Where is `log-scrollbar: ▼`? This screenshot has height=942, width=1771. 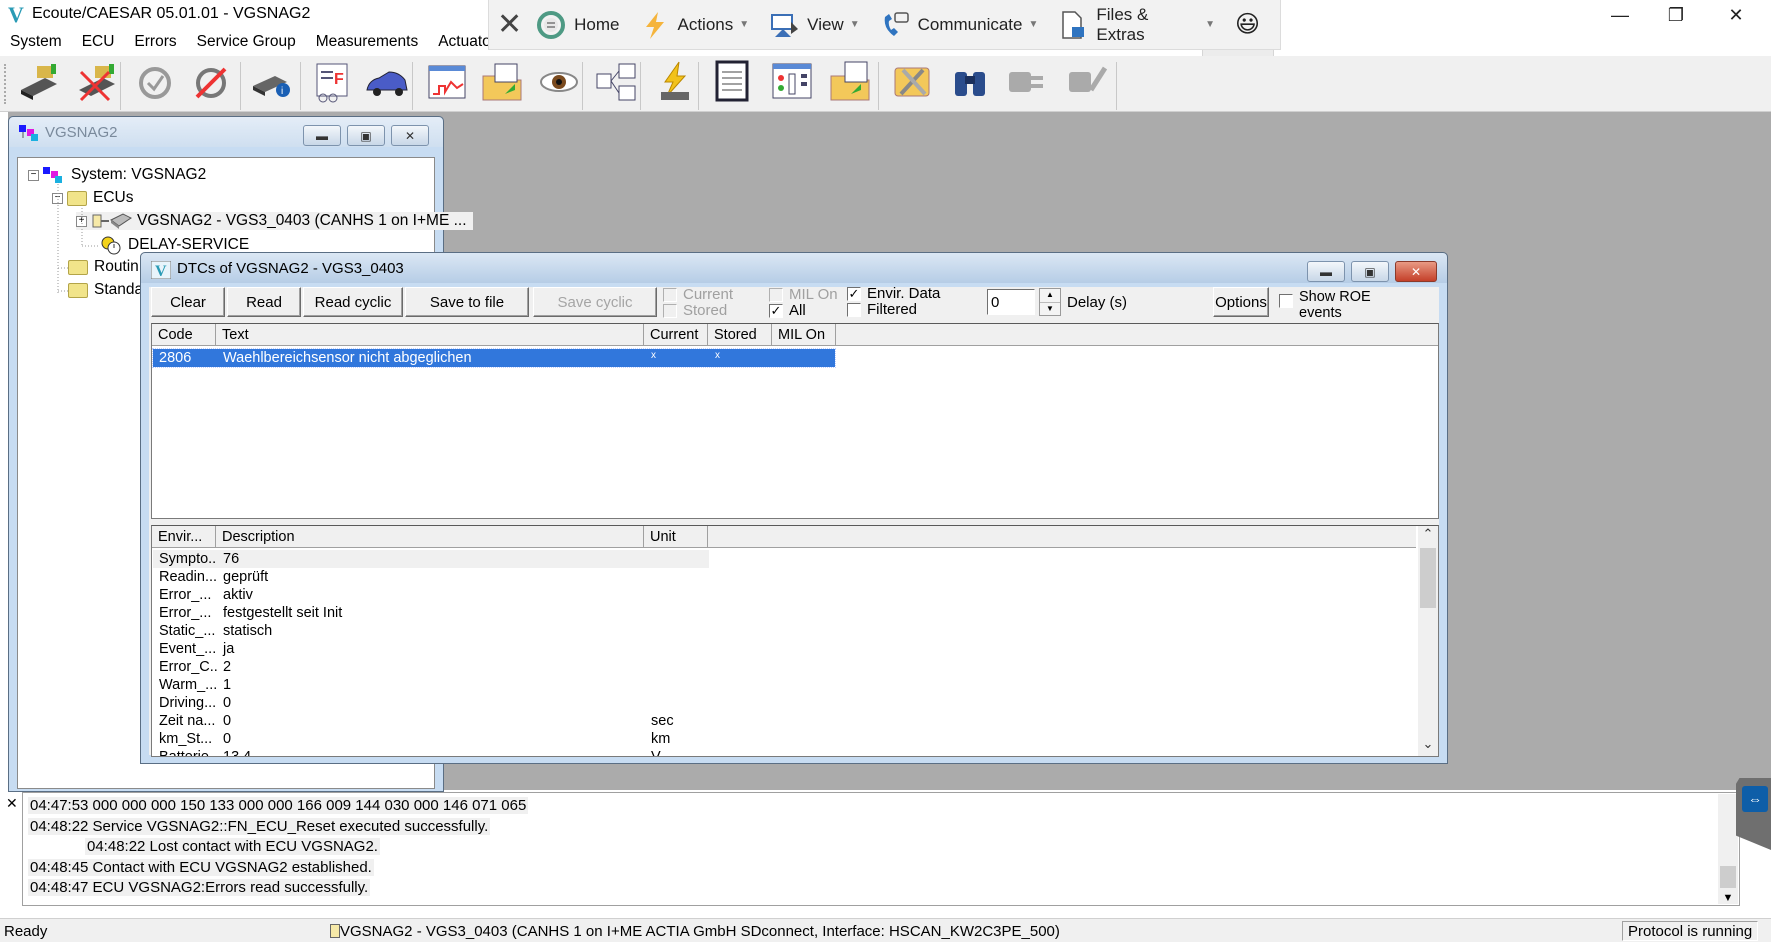
log-scrollbar: ▼ is located at coordinates (1728, 849).